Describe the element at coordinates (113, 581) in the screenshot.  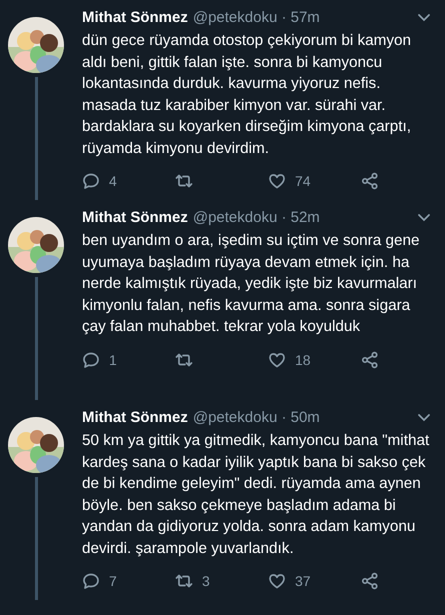
I see `reply-count: 7` at that location.